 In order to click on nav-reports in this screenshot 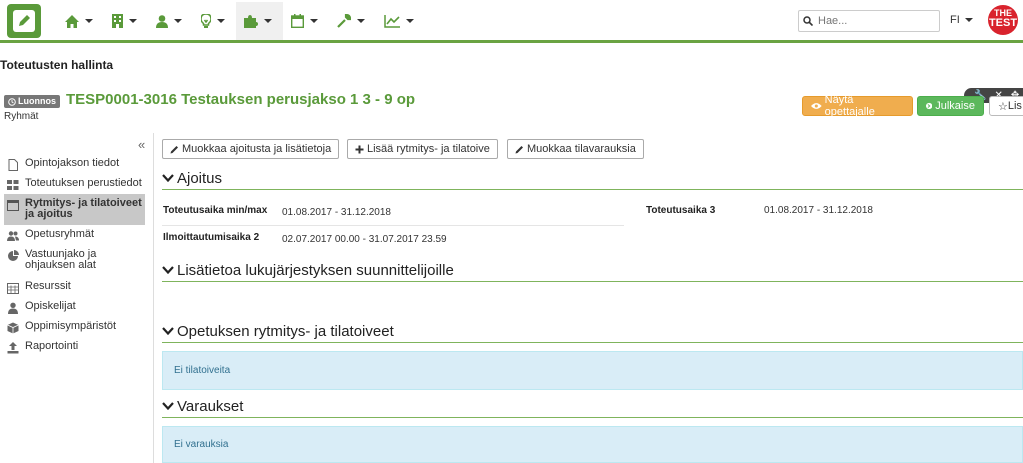, I will do `click(400, 21)`.